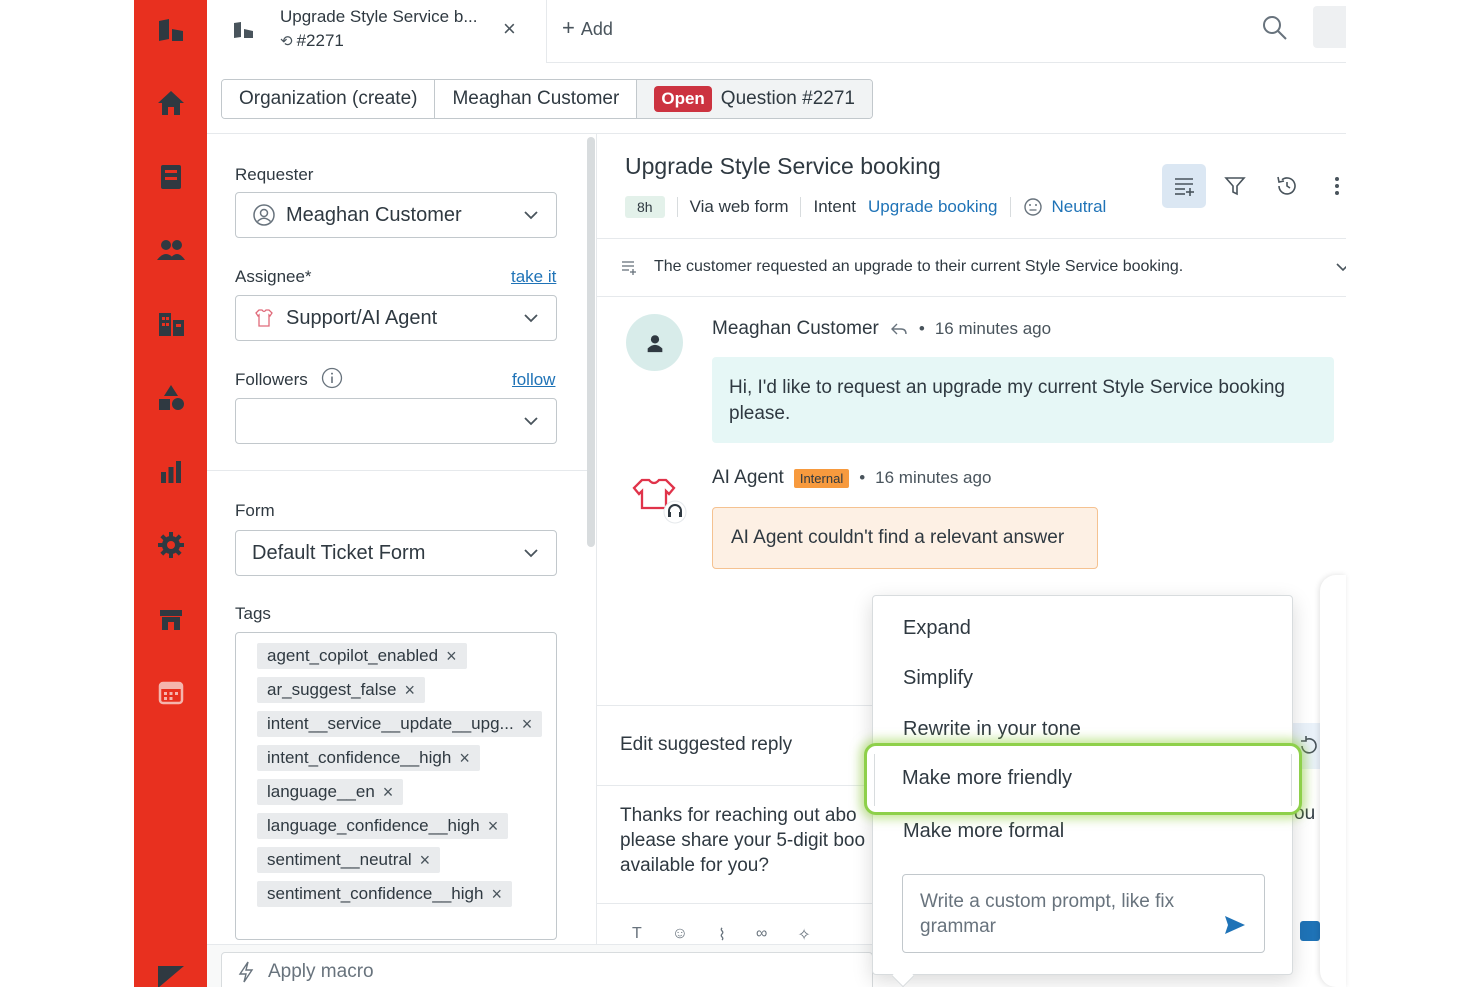 The height and width of the screenshot is (987, 1480). What do you see at coordinates (722, 935) in the screenshot?
I see `attachment-icon: ⌇` at bounding box center [722, 935].